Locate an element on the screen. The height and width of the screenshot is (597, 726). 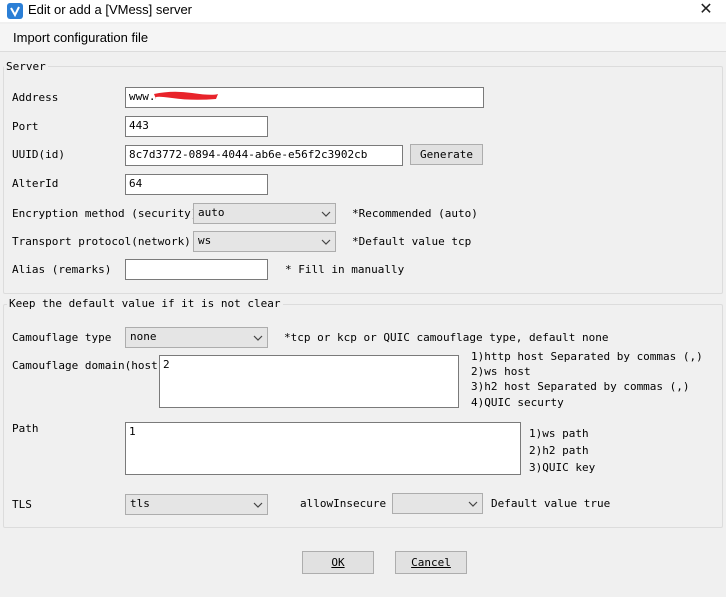
close-icon: ✕ is located at coordinates (706, 9).